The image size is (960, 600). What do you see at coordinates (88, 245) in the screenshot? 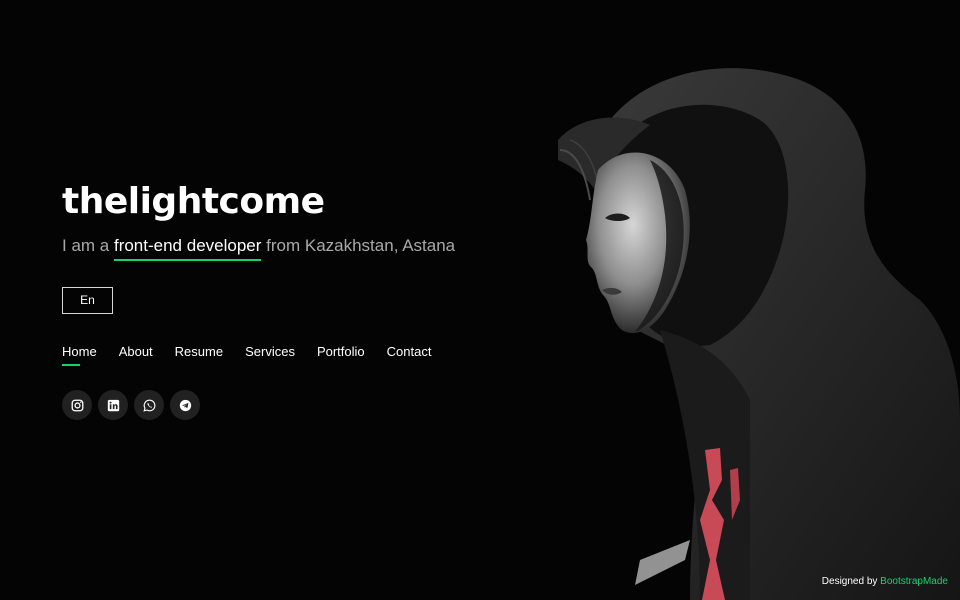
I see `tagline-prefix: I am a` at bounding box center [88, 245].